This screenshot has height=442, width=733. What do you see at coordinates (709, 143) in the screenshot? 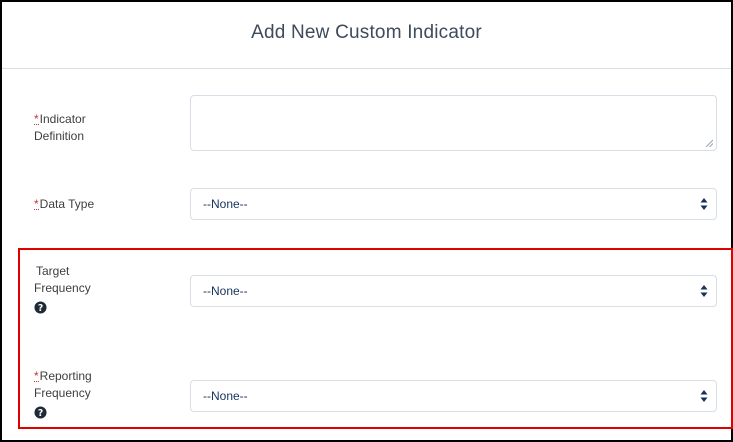
I see `resize-grip-icon` at bounding box center [709, 143].